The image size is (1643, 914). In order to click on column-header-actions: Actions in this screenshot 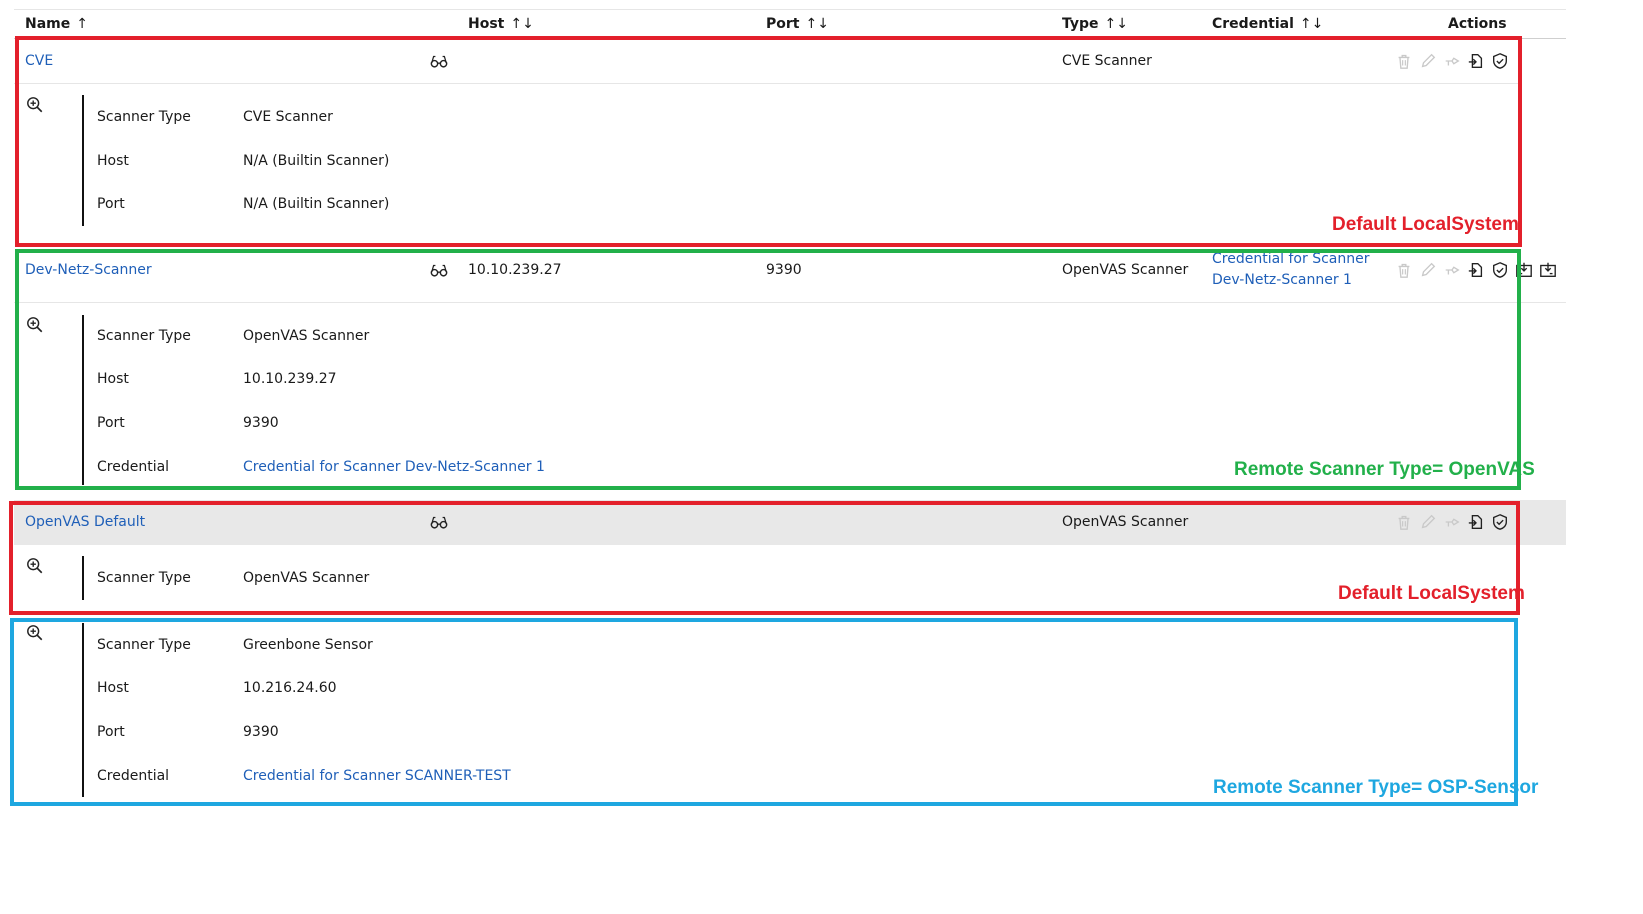, I will do `click(1477, 24)`.